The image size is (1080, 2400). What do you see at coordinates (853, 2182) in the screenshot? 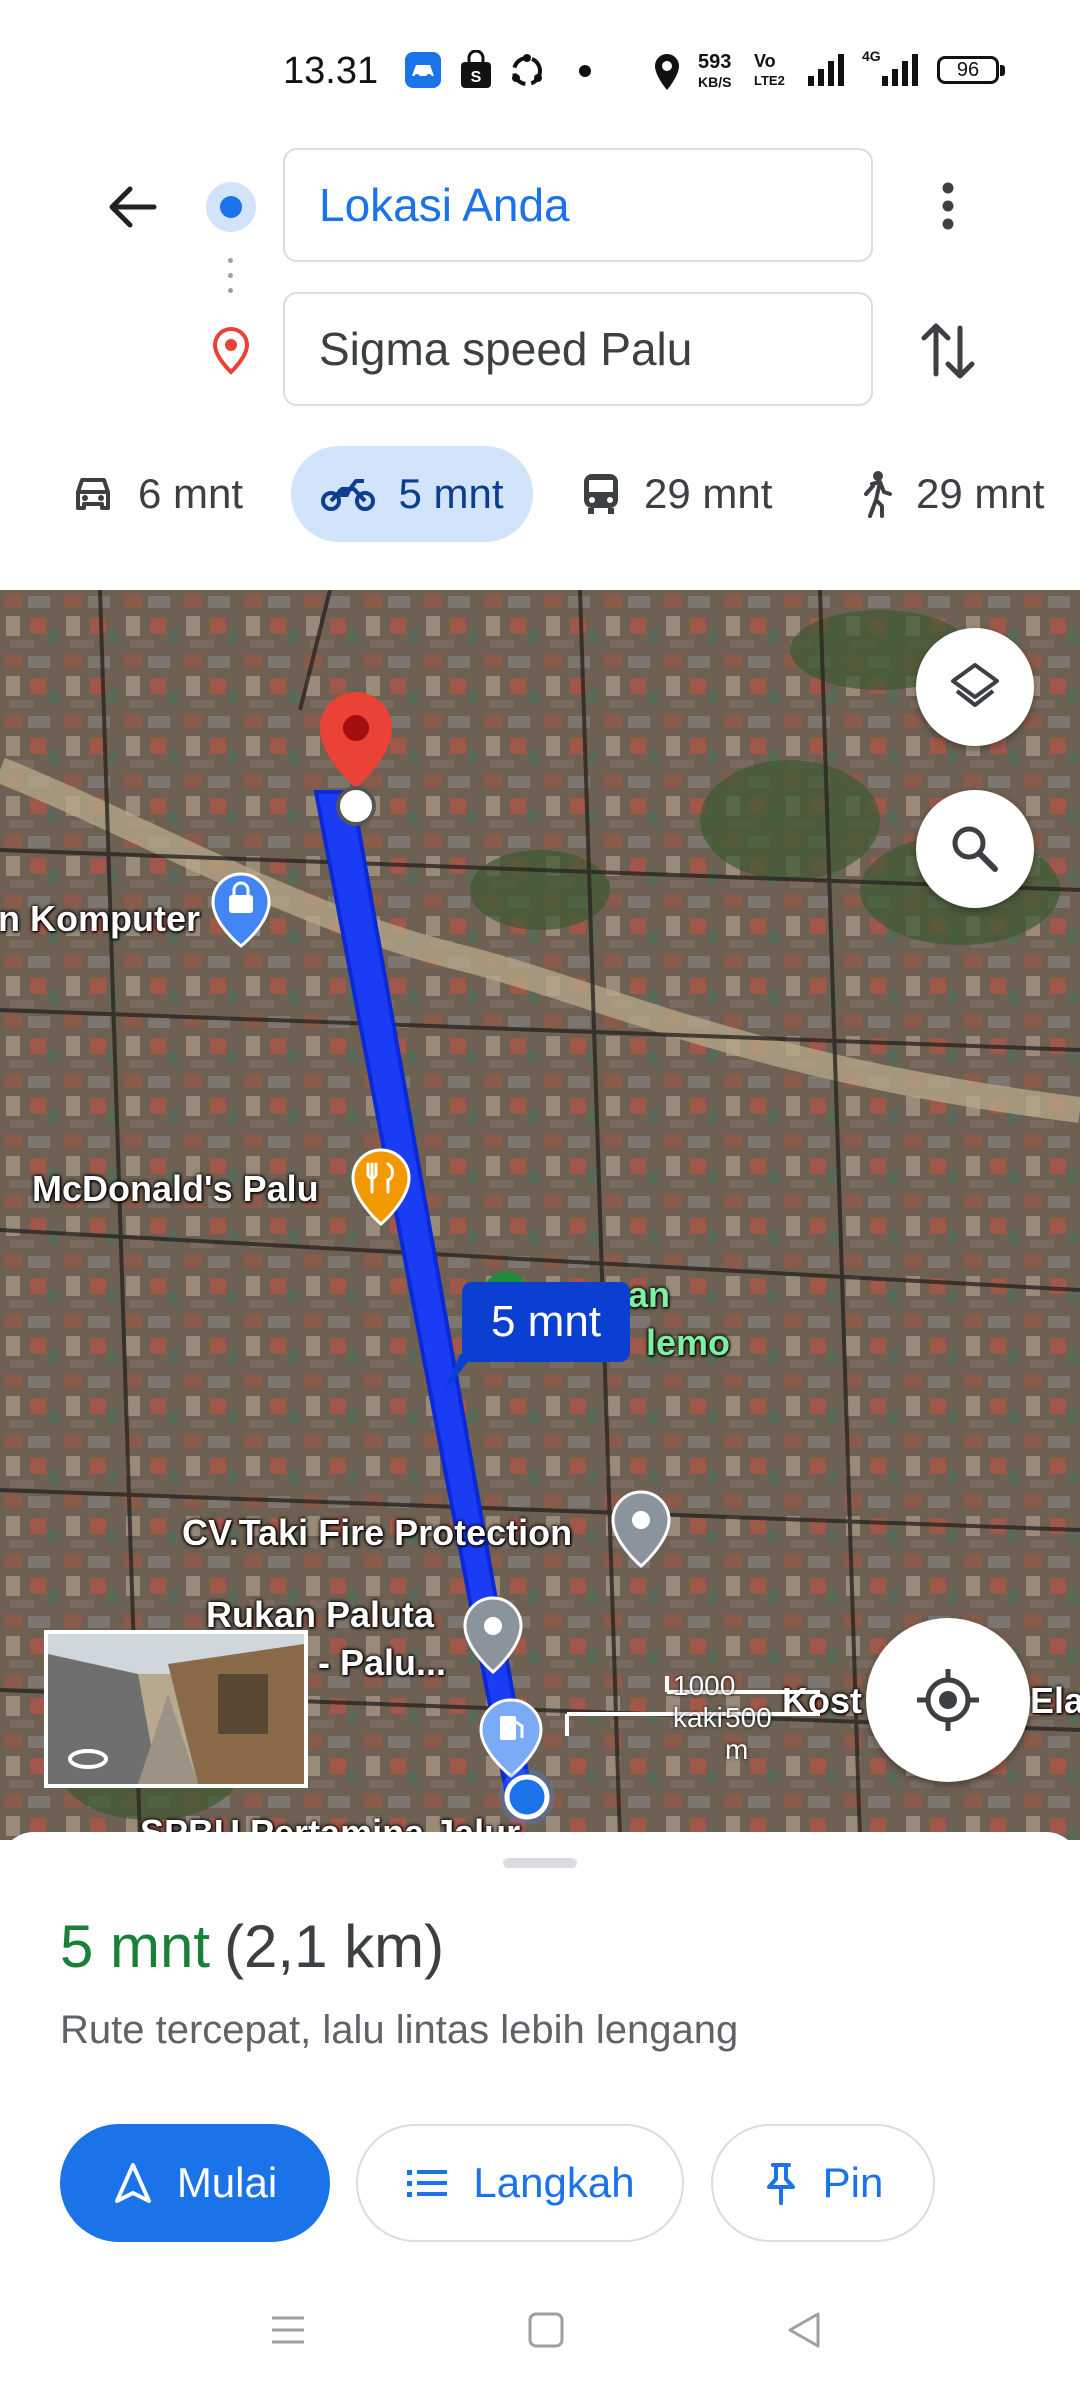
I see `pin-button-label: Pin` at bounding box center [853, 2182].